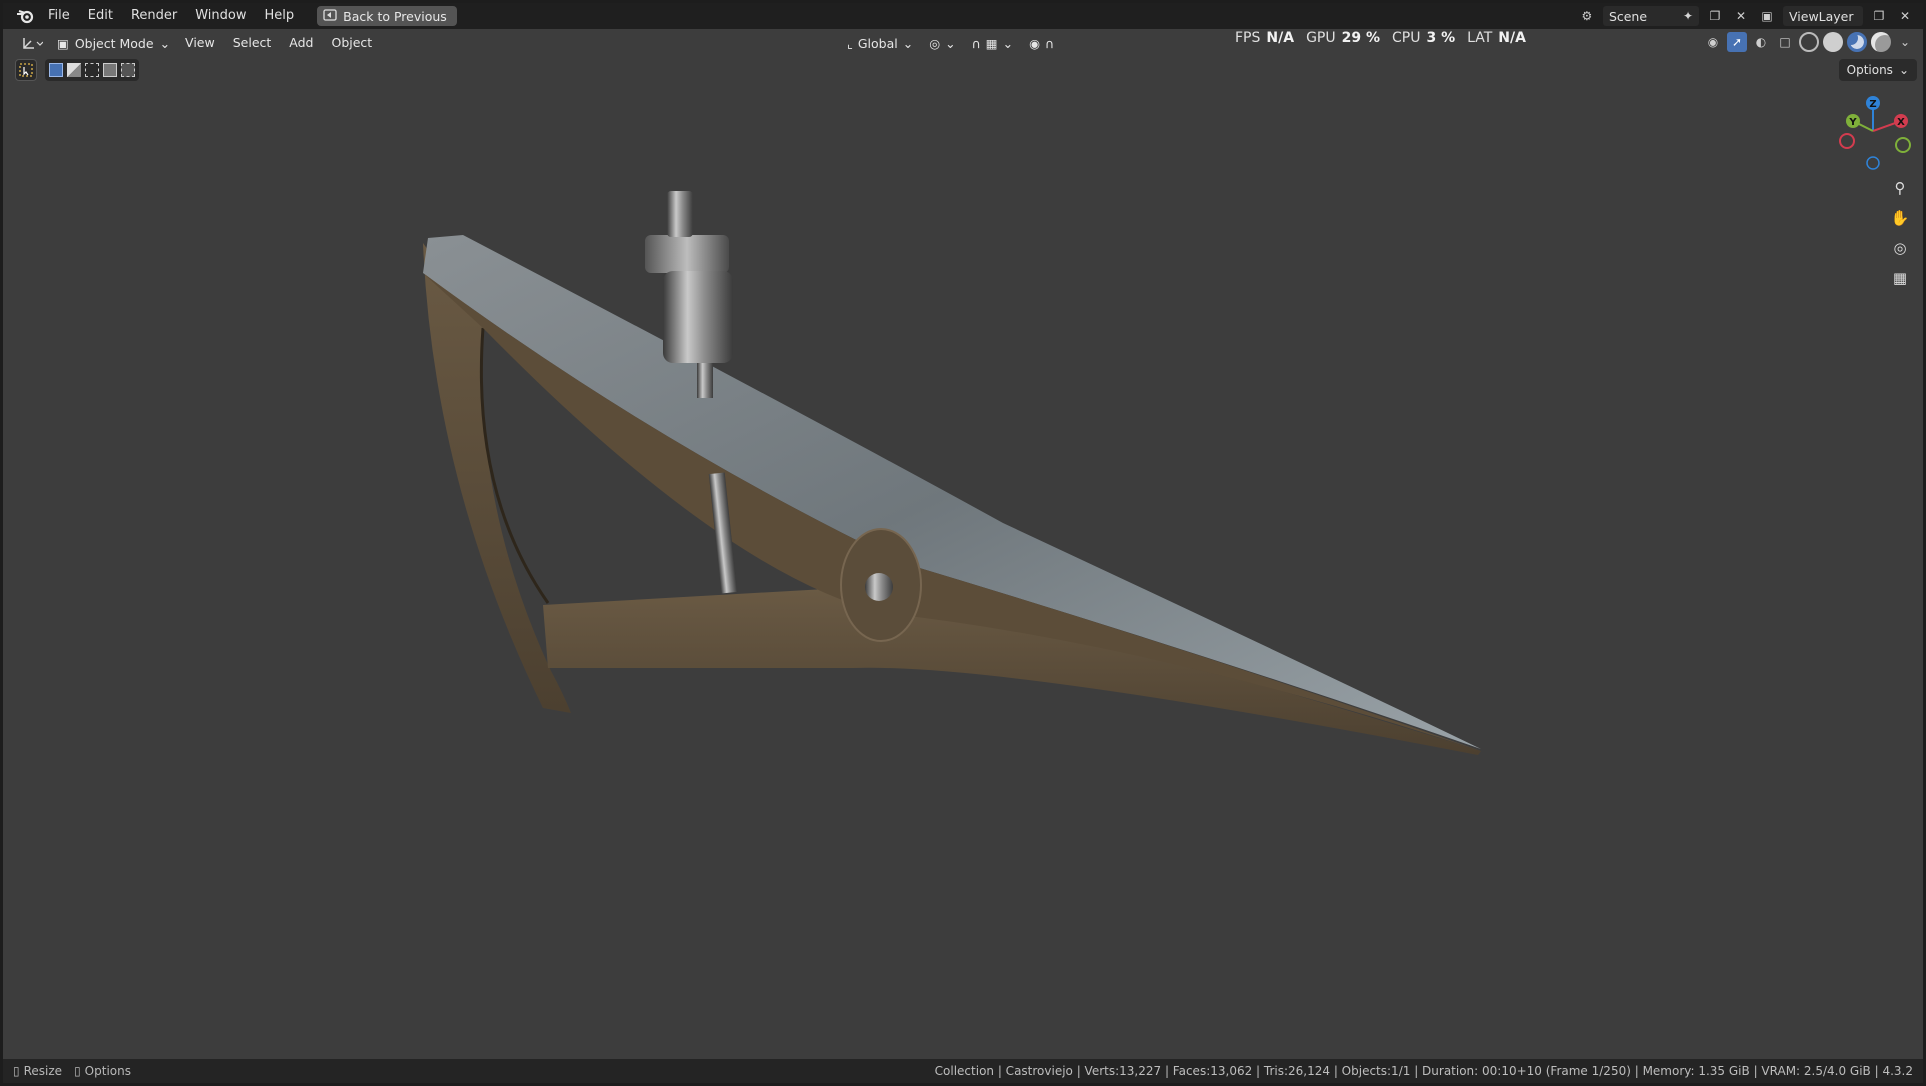 This screenshot has height=1086, width=1926. Describe the element at coordinates (154, 16) in the screenshot. I see `menu-render: Render` at that location.